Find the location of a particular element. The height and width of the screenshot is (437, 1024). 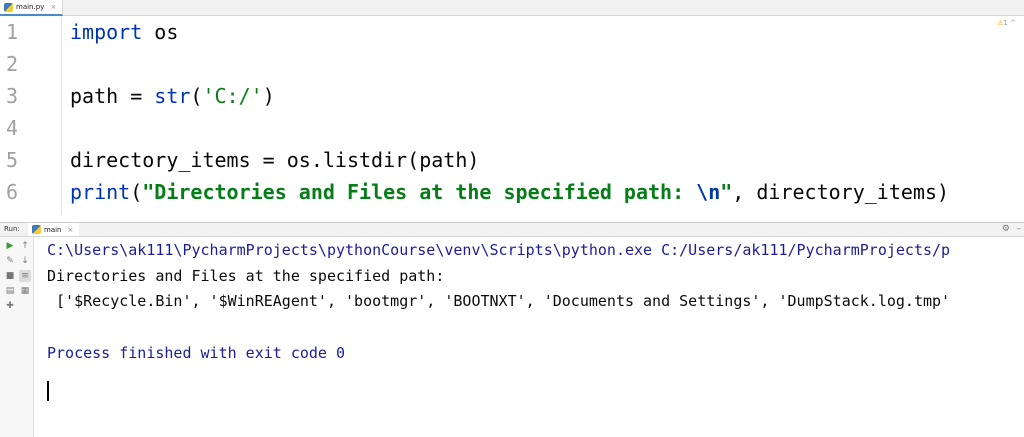

keyword-import: import is located at coordinates (106, 32).